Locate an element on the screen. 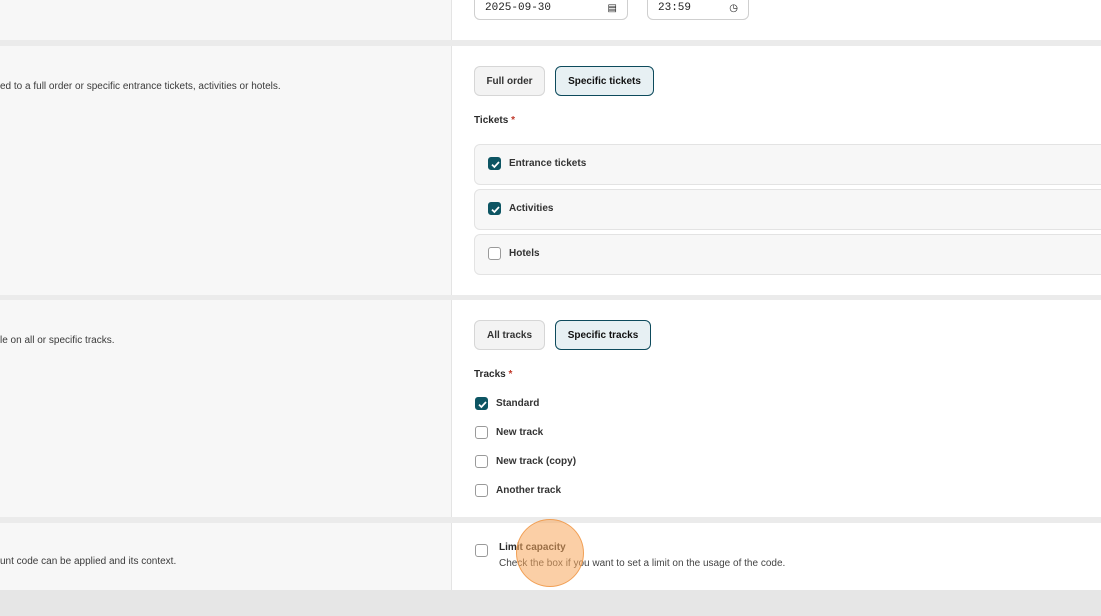 The width and height of the screenshot is (1101, 616). end-time-input: 23:59 ◷ is located at coordinates (698, 10).